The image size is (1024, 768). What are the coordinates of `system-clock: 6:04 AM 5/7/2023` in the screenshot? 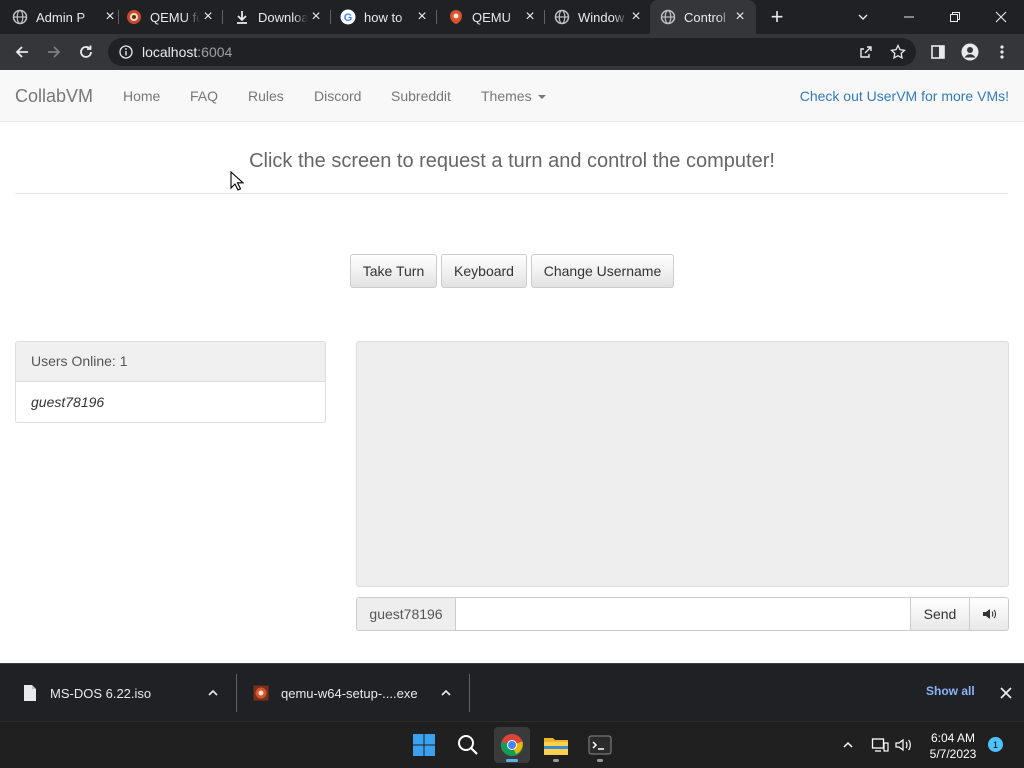 It's located at (953, 746).